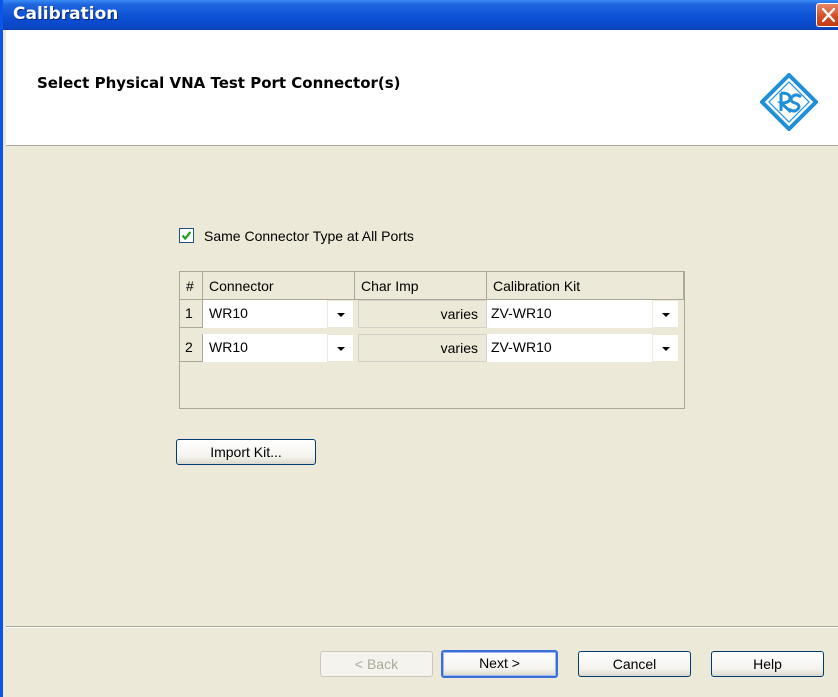  I want to click on column-header-char-imp: Char Imp, so click(421, 286).